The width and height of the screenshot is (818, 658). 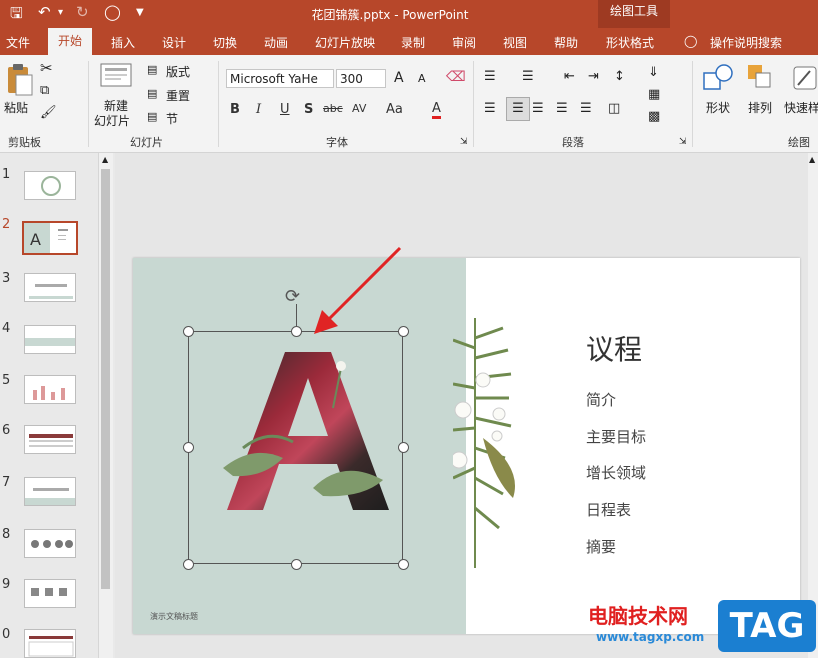 I want to click on text-direction-icon: ⇓, so click(x=653, y=72).